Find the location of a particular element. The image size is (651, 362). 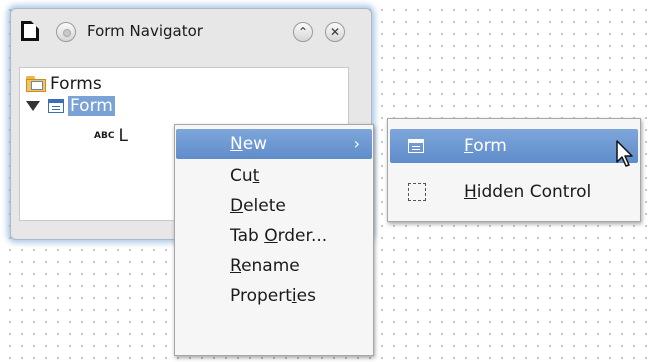

submenu-item-hidden-control: Hidden Control is located at coordinates (514, 192).